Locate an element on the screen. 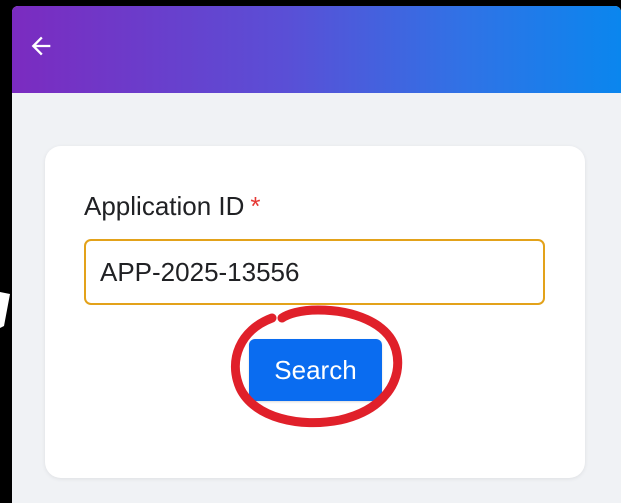 The image size is (621, 503). application-id-label-text: Application ID is located at coordinates (164, 206).